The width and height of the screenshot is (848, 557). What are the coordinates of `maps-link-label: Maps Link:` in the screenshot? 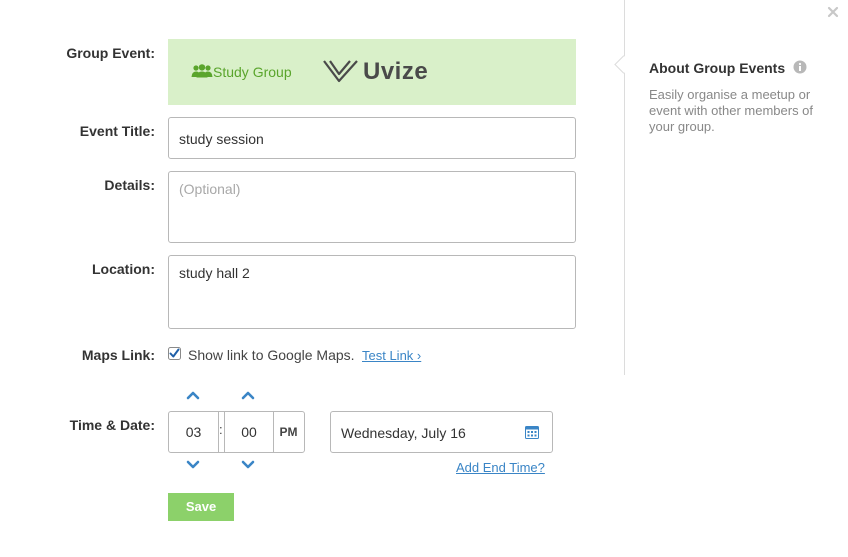 It's located at (118, 355).